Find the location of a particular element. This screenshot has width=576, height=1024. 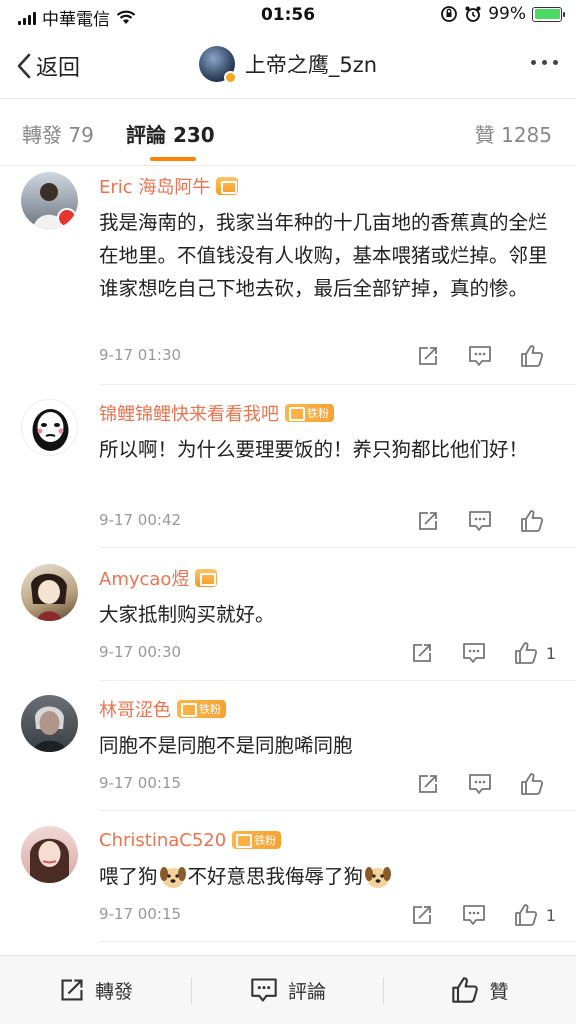

bottom-comment-button: 評論 is located at coordinates (288, 990).